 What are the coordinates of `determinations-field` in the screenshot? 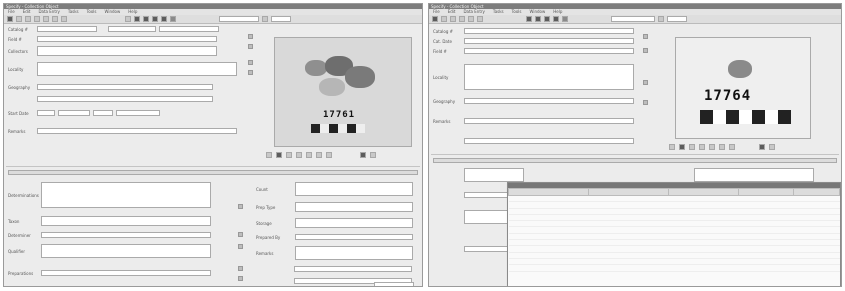 It's located at (126, 195).